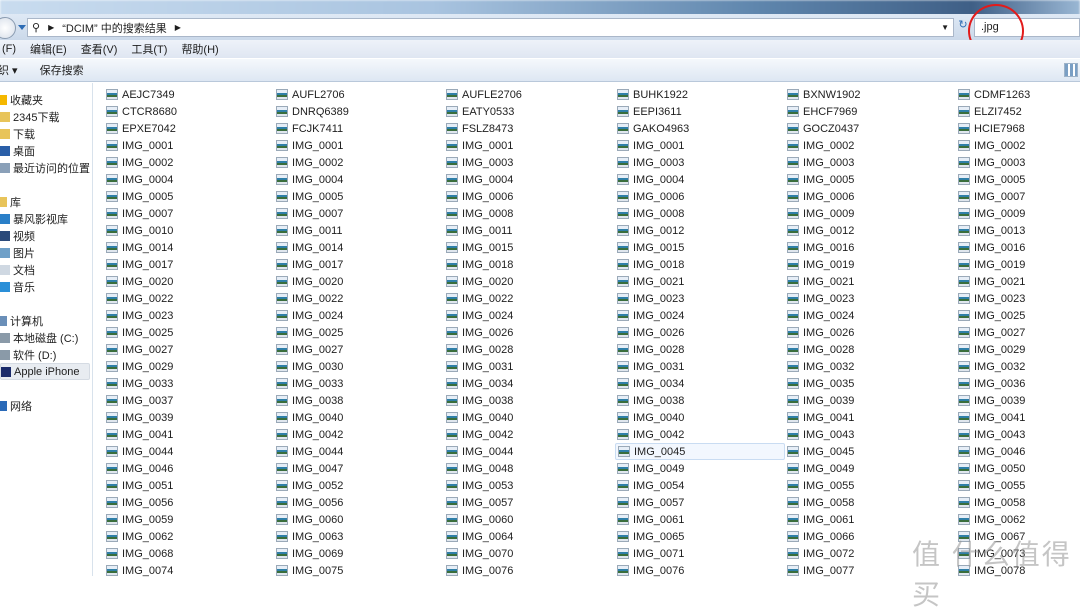 The height and width of the screenshot is (613, 1080). What do you see at coordinates (17, 286) in the screenshot?
I see `sidebar-item: 音乐` at bounding box center [17, 286].